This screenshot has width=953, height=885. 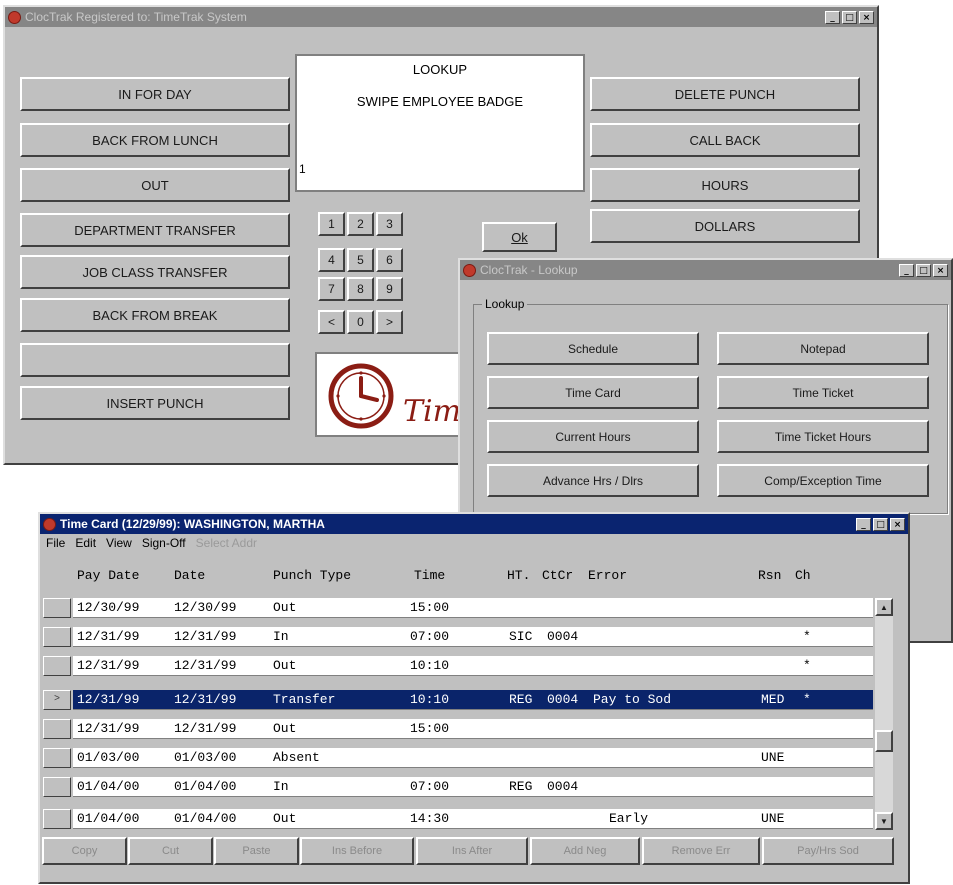 I want to click on col-error: Error, so click(x=607, y=575).